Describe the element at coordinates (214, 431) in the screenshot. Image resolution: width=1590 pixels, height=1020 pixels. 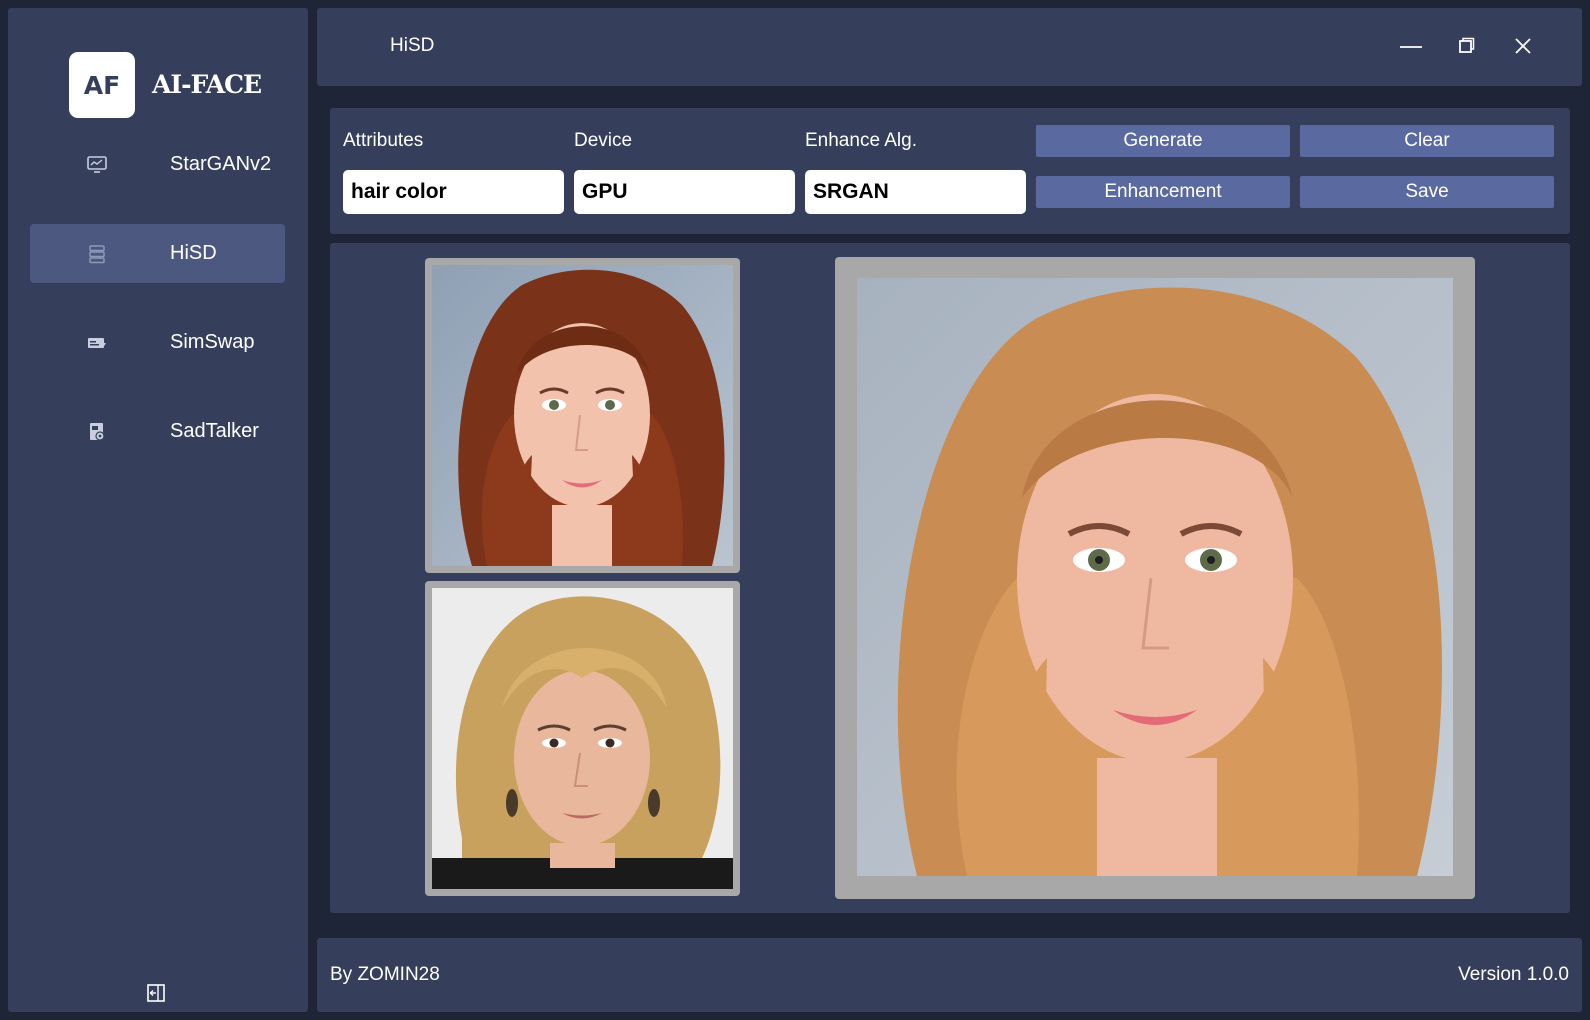
I see `sidebar-item-label: SadTalker` at that location.